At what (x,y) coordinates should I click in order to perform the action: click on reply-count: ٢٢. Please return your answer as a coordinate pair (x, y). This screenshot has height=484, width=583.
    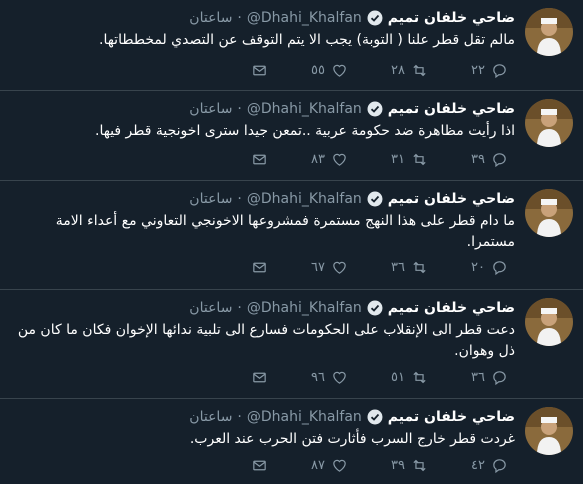
    Looking at the image, I should click on (478, 70).